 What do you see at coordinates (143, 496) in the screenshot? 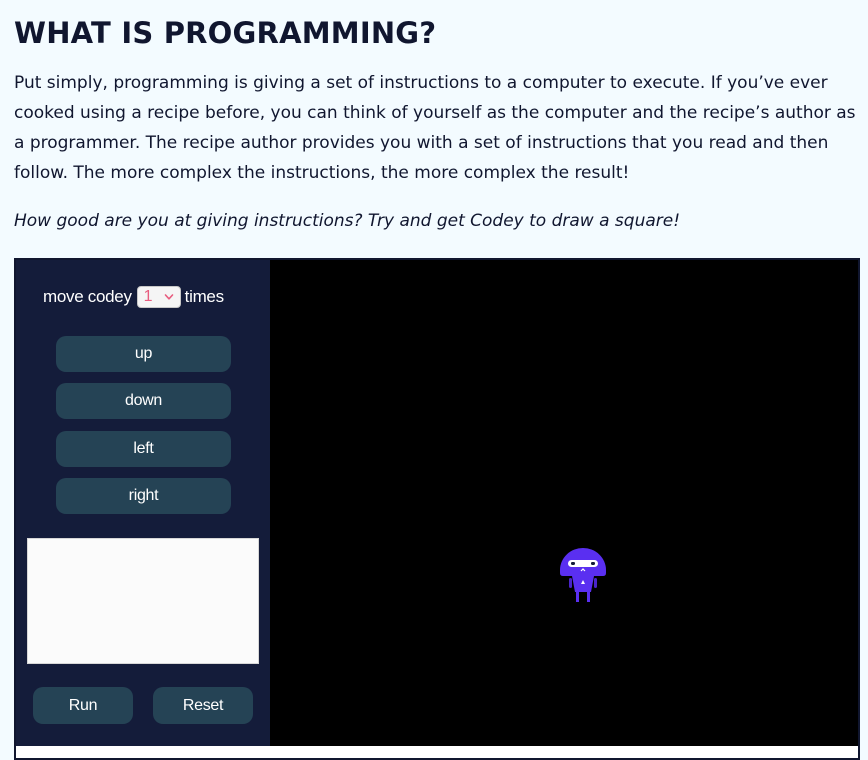
I see `right-button: right` at bounding box center [143, 496].